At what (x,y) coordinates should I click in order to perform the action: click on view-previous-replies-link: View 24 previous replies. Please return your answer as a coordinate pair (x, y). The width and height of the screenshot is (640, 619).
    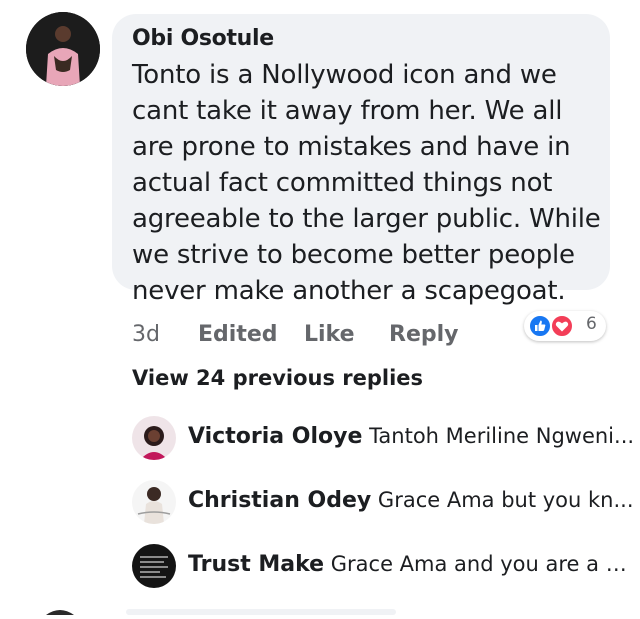
    Looking at the image, I should click on (277, 378).